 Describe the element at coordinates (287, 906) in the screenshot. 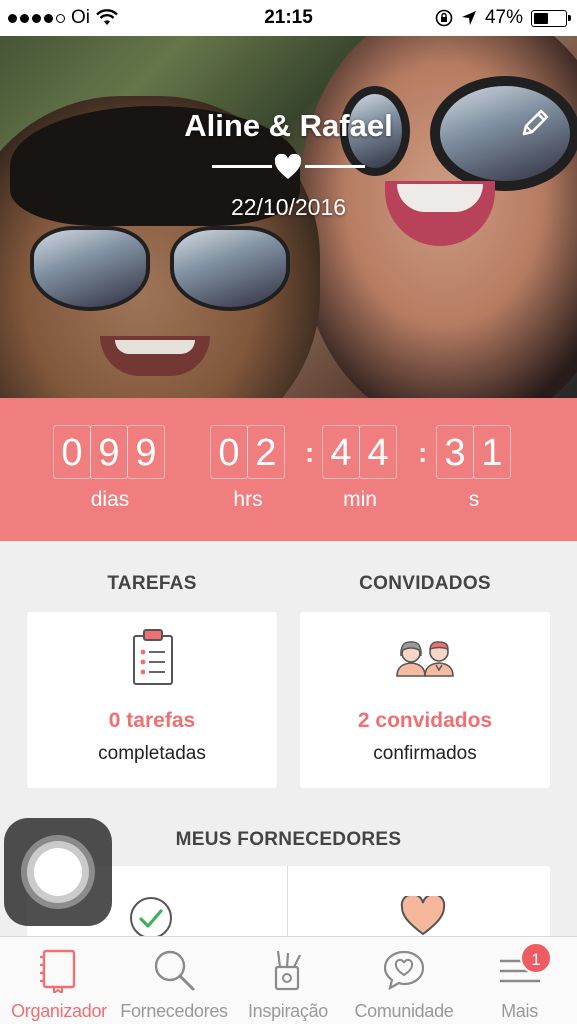

I see `suppliers-divider` at that location.